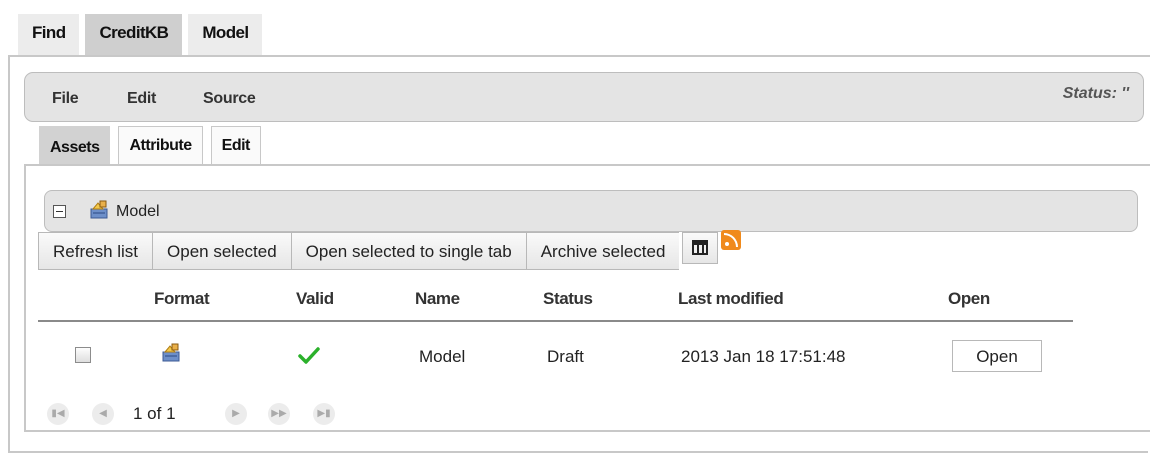 The width and height of the screenshot is (1150, 457). I want to click on menu-file: File, so click(65, 99).